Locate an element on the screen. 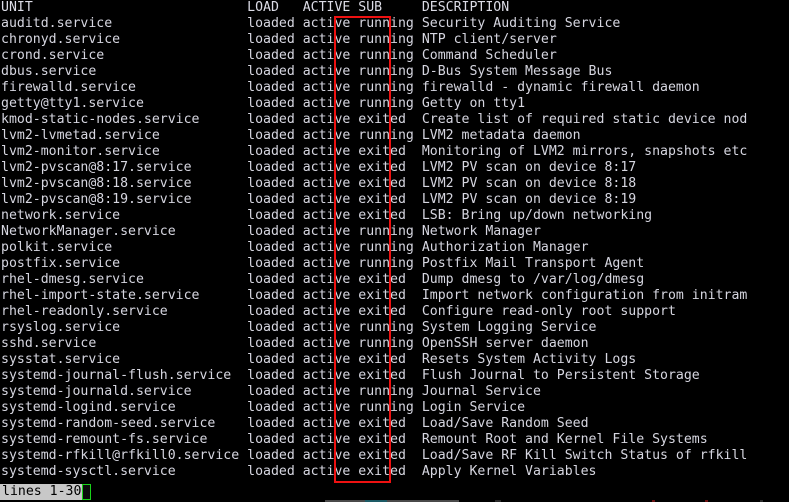 The height and width of the screenshot is (502, 789). unit-name: getty@tty1.service is located at coordinates (124, 103).